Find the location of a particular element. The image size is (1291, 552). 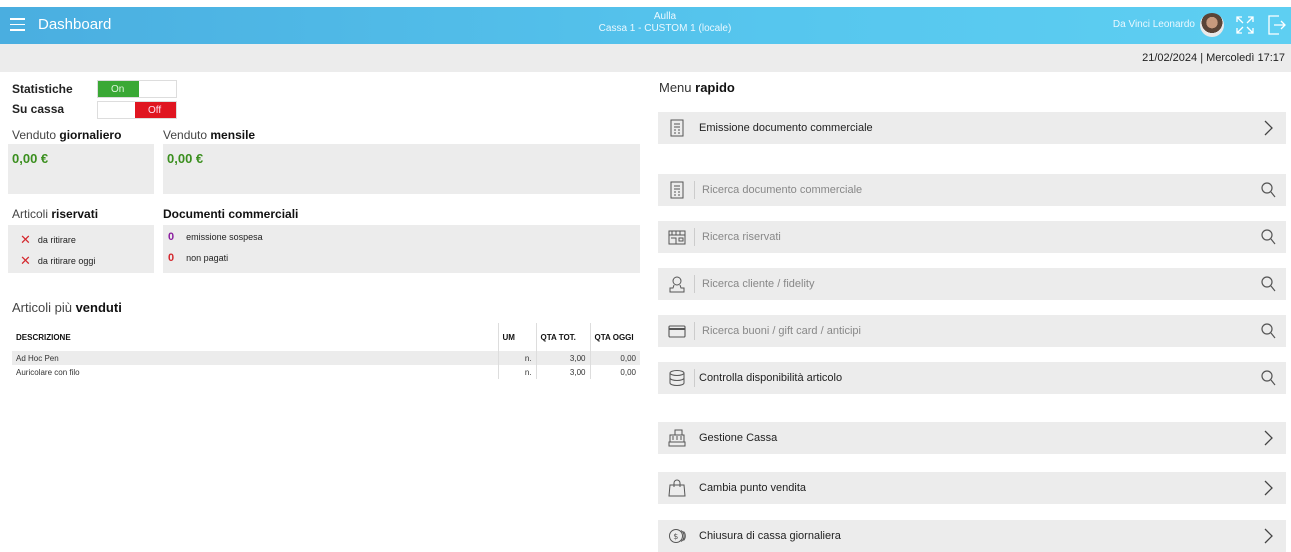

fullscreen-icon is located at coordinates (1245, 25).